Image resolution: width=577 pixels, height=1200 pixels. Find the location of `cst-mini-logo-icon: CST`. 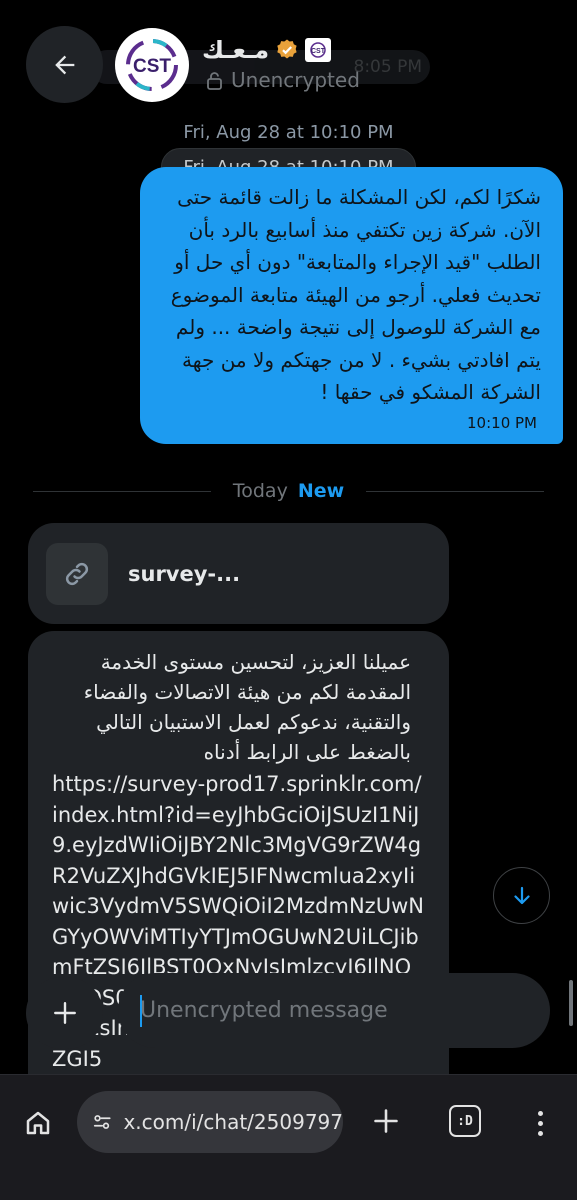

cst-mini-logo-icon: CST is located at coordinates (318, 50).